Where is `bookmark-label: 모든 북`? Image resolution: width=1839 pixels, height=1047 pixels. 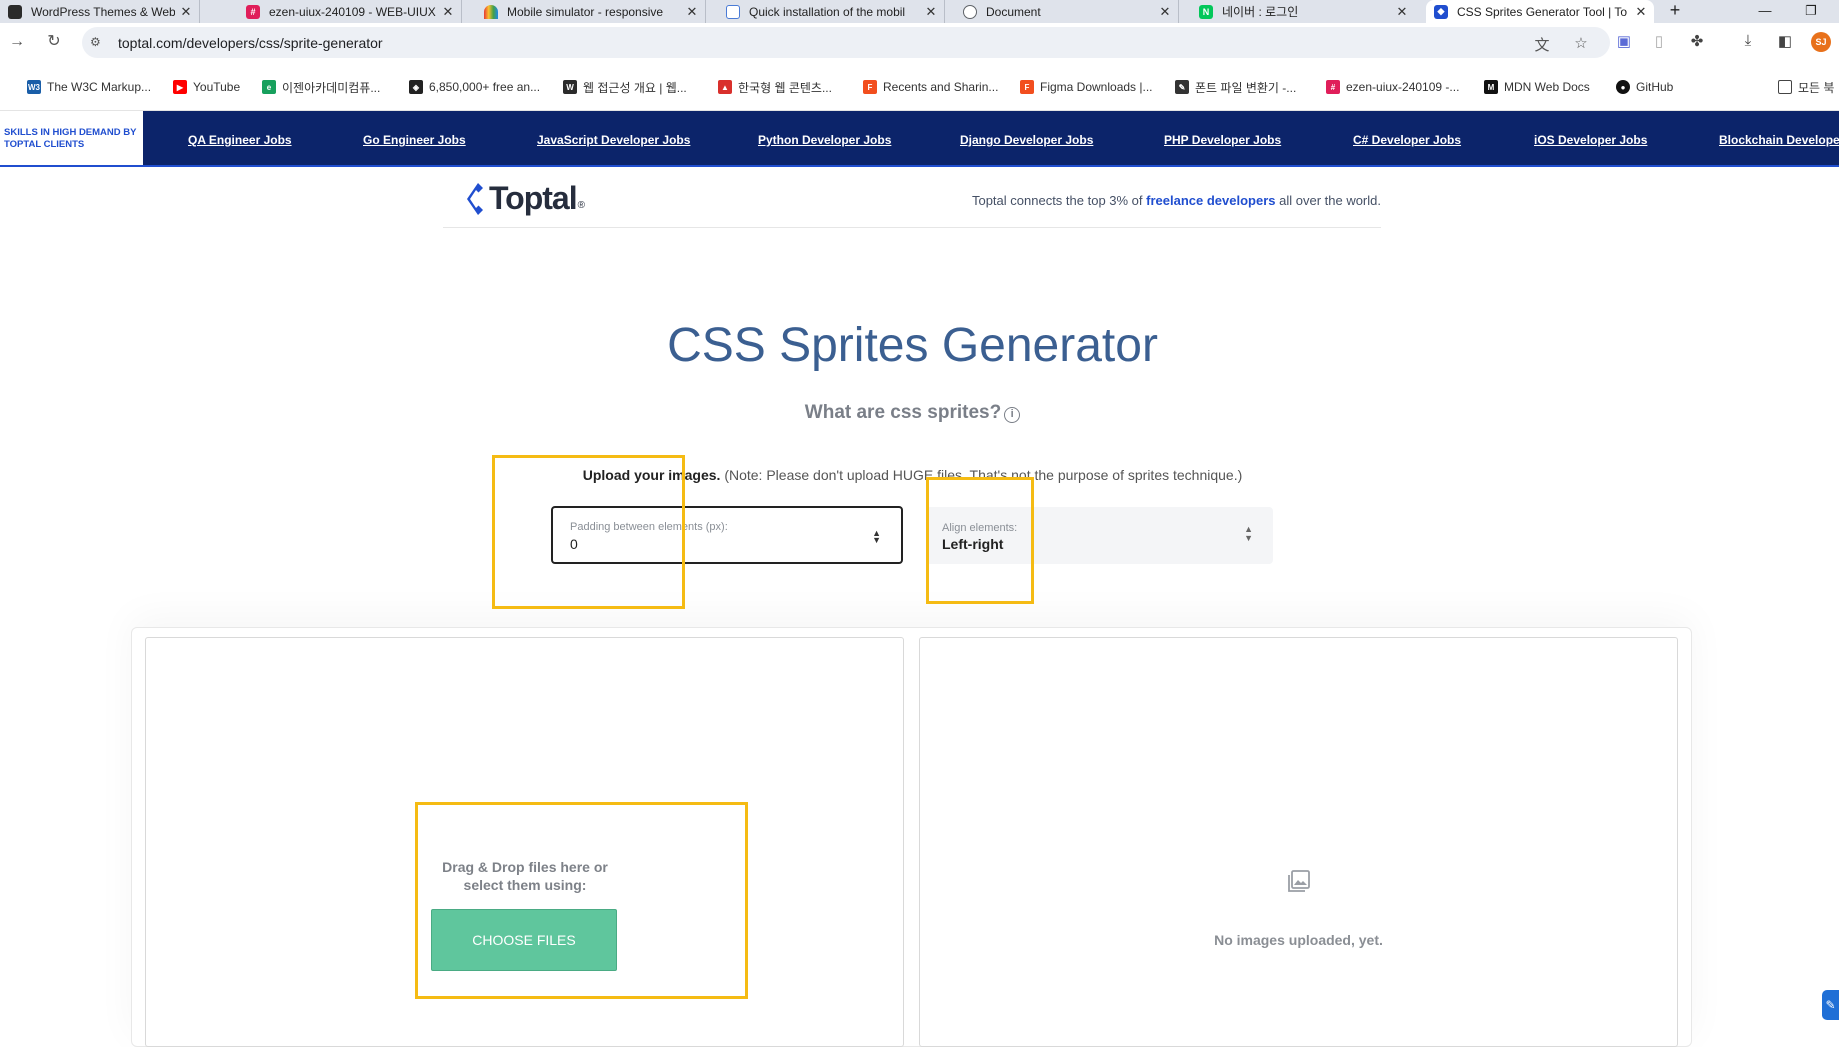 bookmark-label: 모든 북 is located at coordinates (1816, 87).